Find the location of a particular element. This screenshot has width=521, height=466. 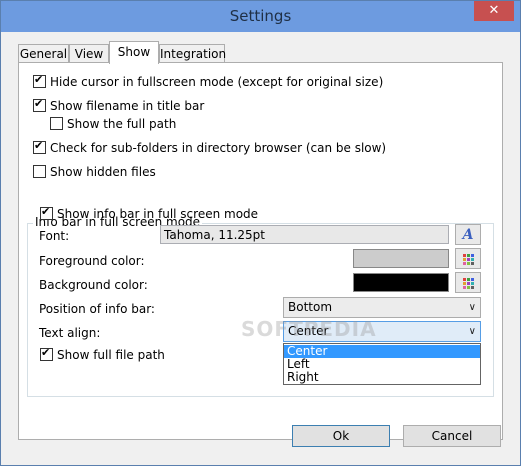

show-infobar-checkbox is located at coordinates (46, 212).